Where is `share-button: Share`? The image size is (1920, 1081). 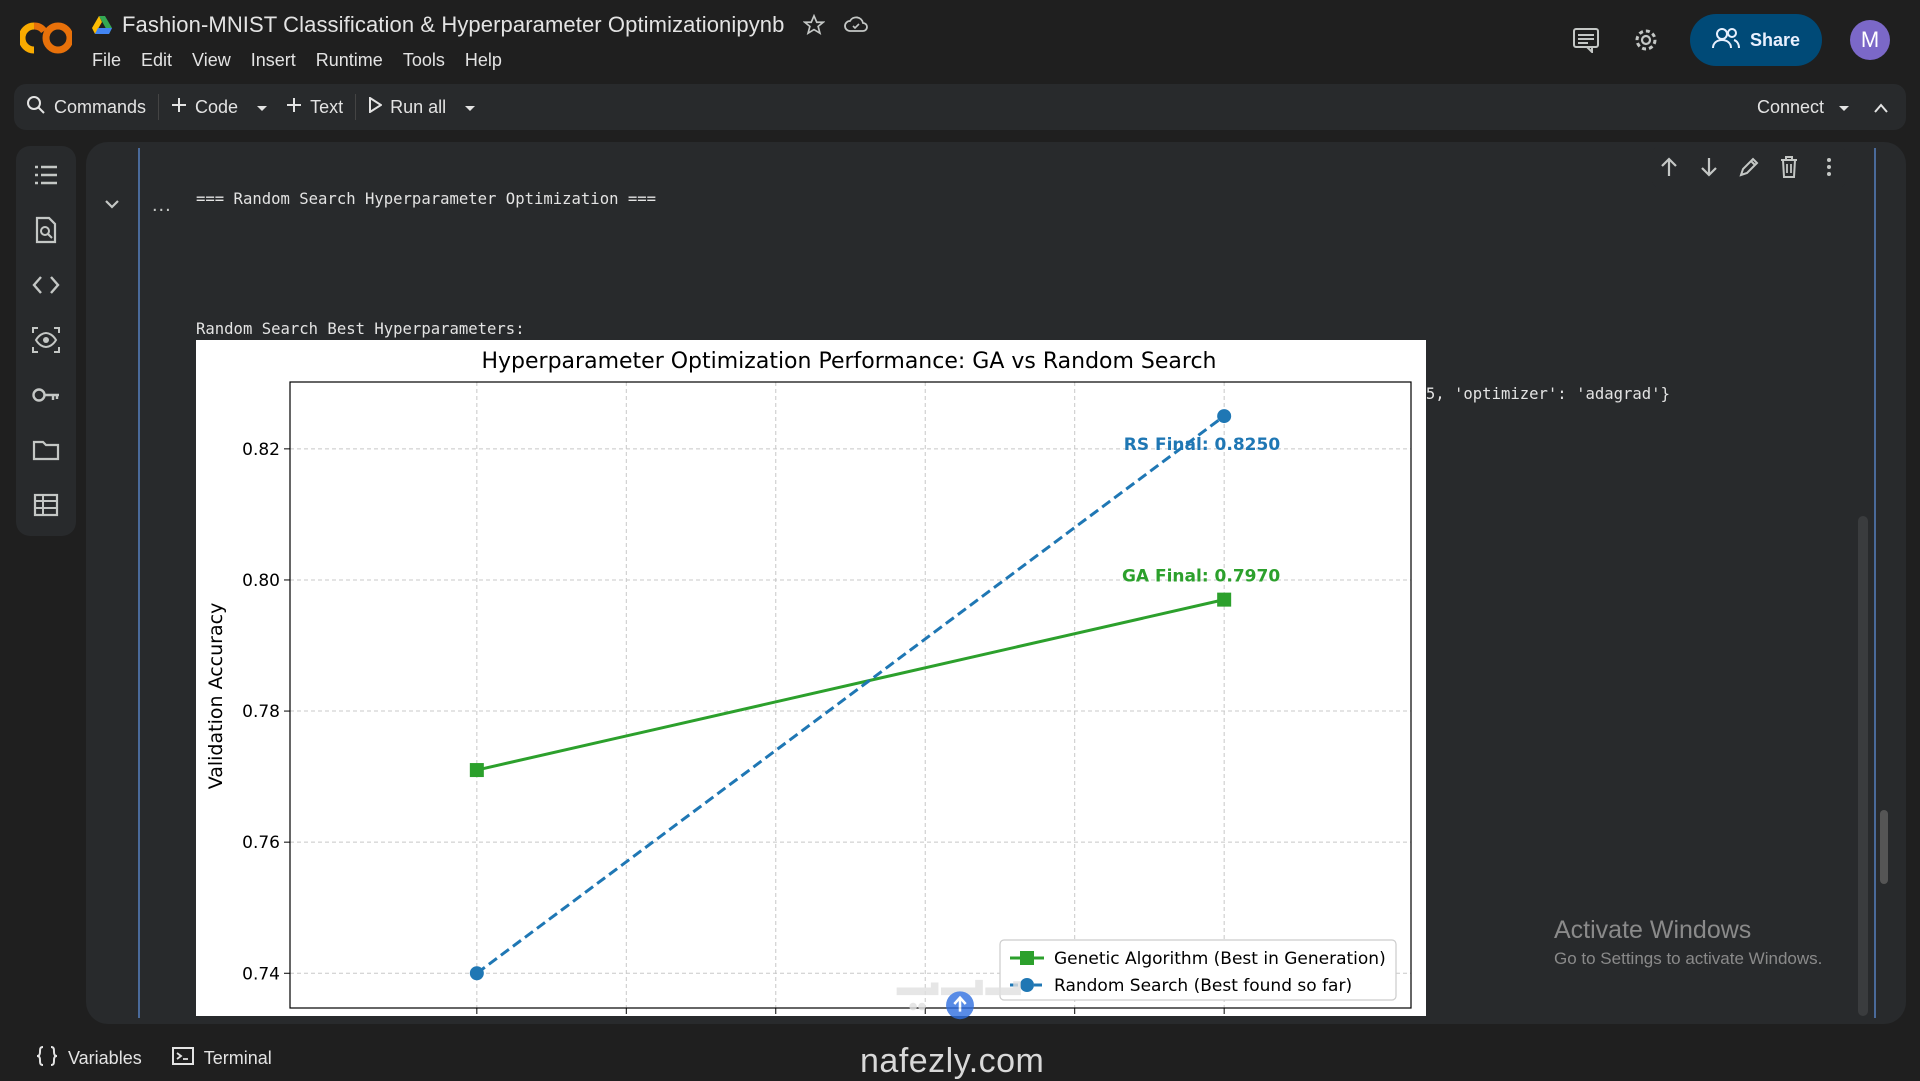
share-button: Share is located at coordinates (1756, 40).